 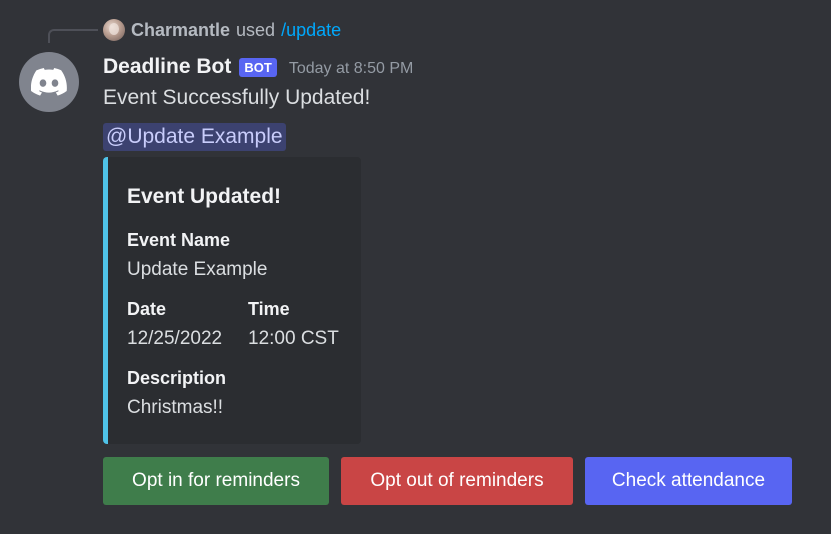 I want to click on reply-connector, so click(x=73, y=36).